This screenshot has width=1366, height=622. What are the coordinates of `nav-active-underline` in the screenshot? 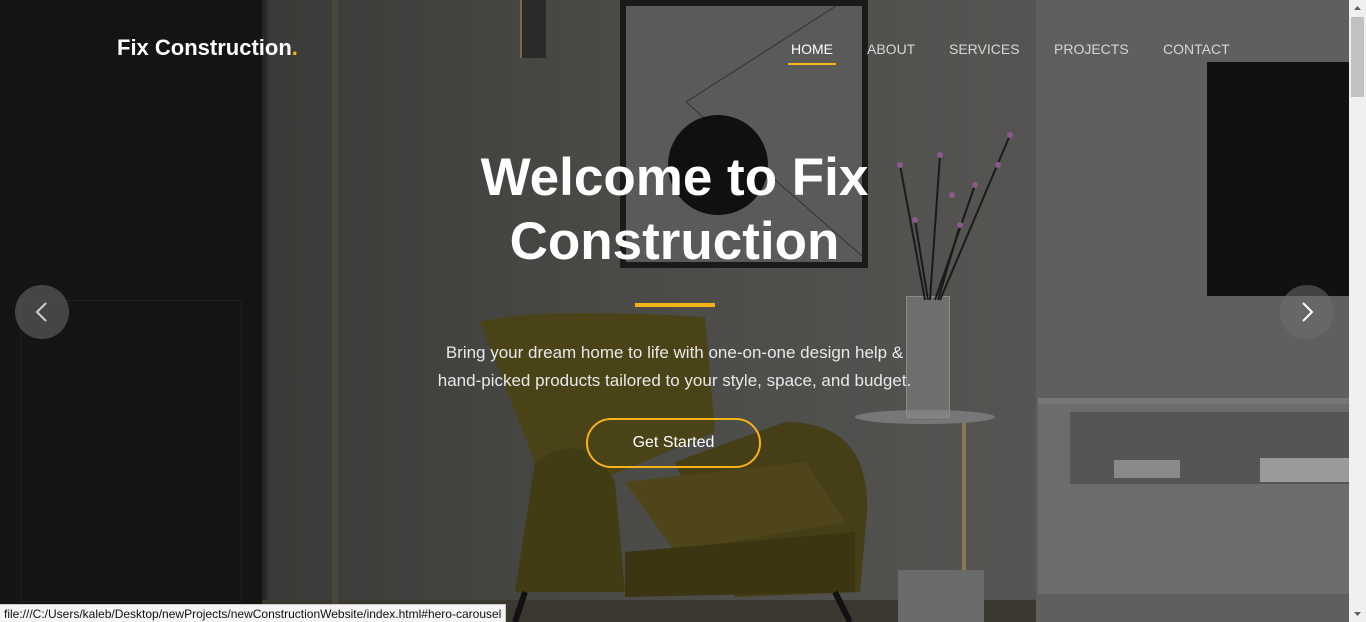 It's located at (812, 64).